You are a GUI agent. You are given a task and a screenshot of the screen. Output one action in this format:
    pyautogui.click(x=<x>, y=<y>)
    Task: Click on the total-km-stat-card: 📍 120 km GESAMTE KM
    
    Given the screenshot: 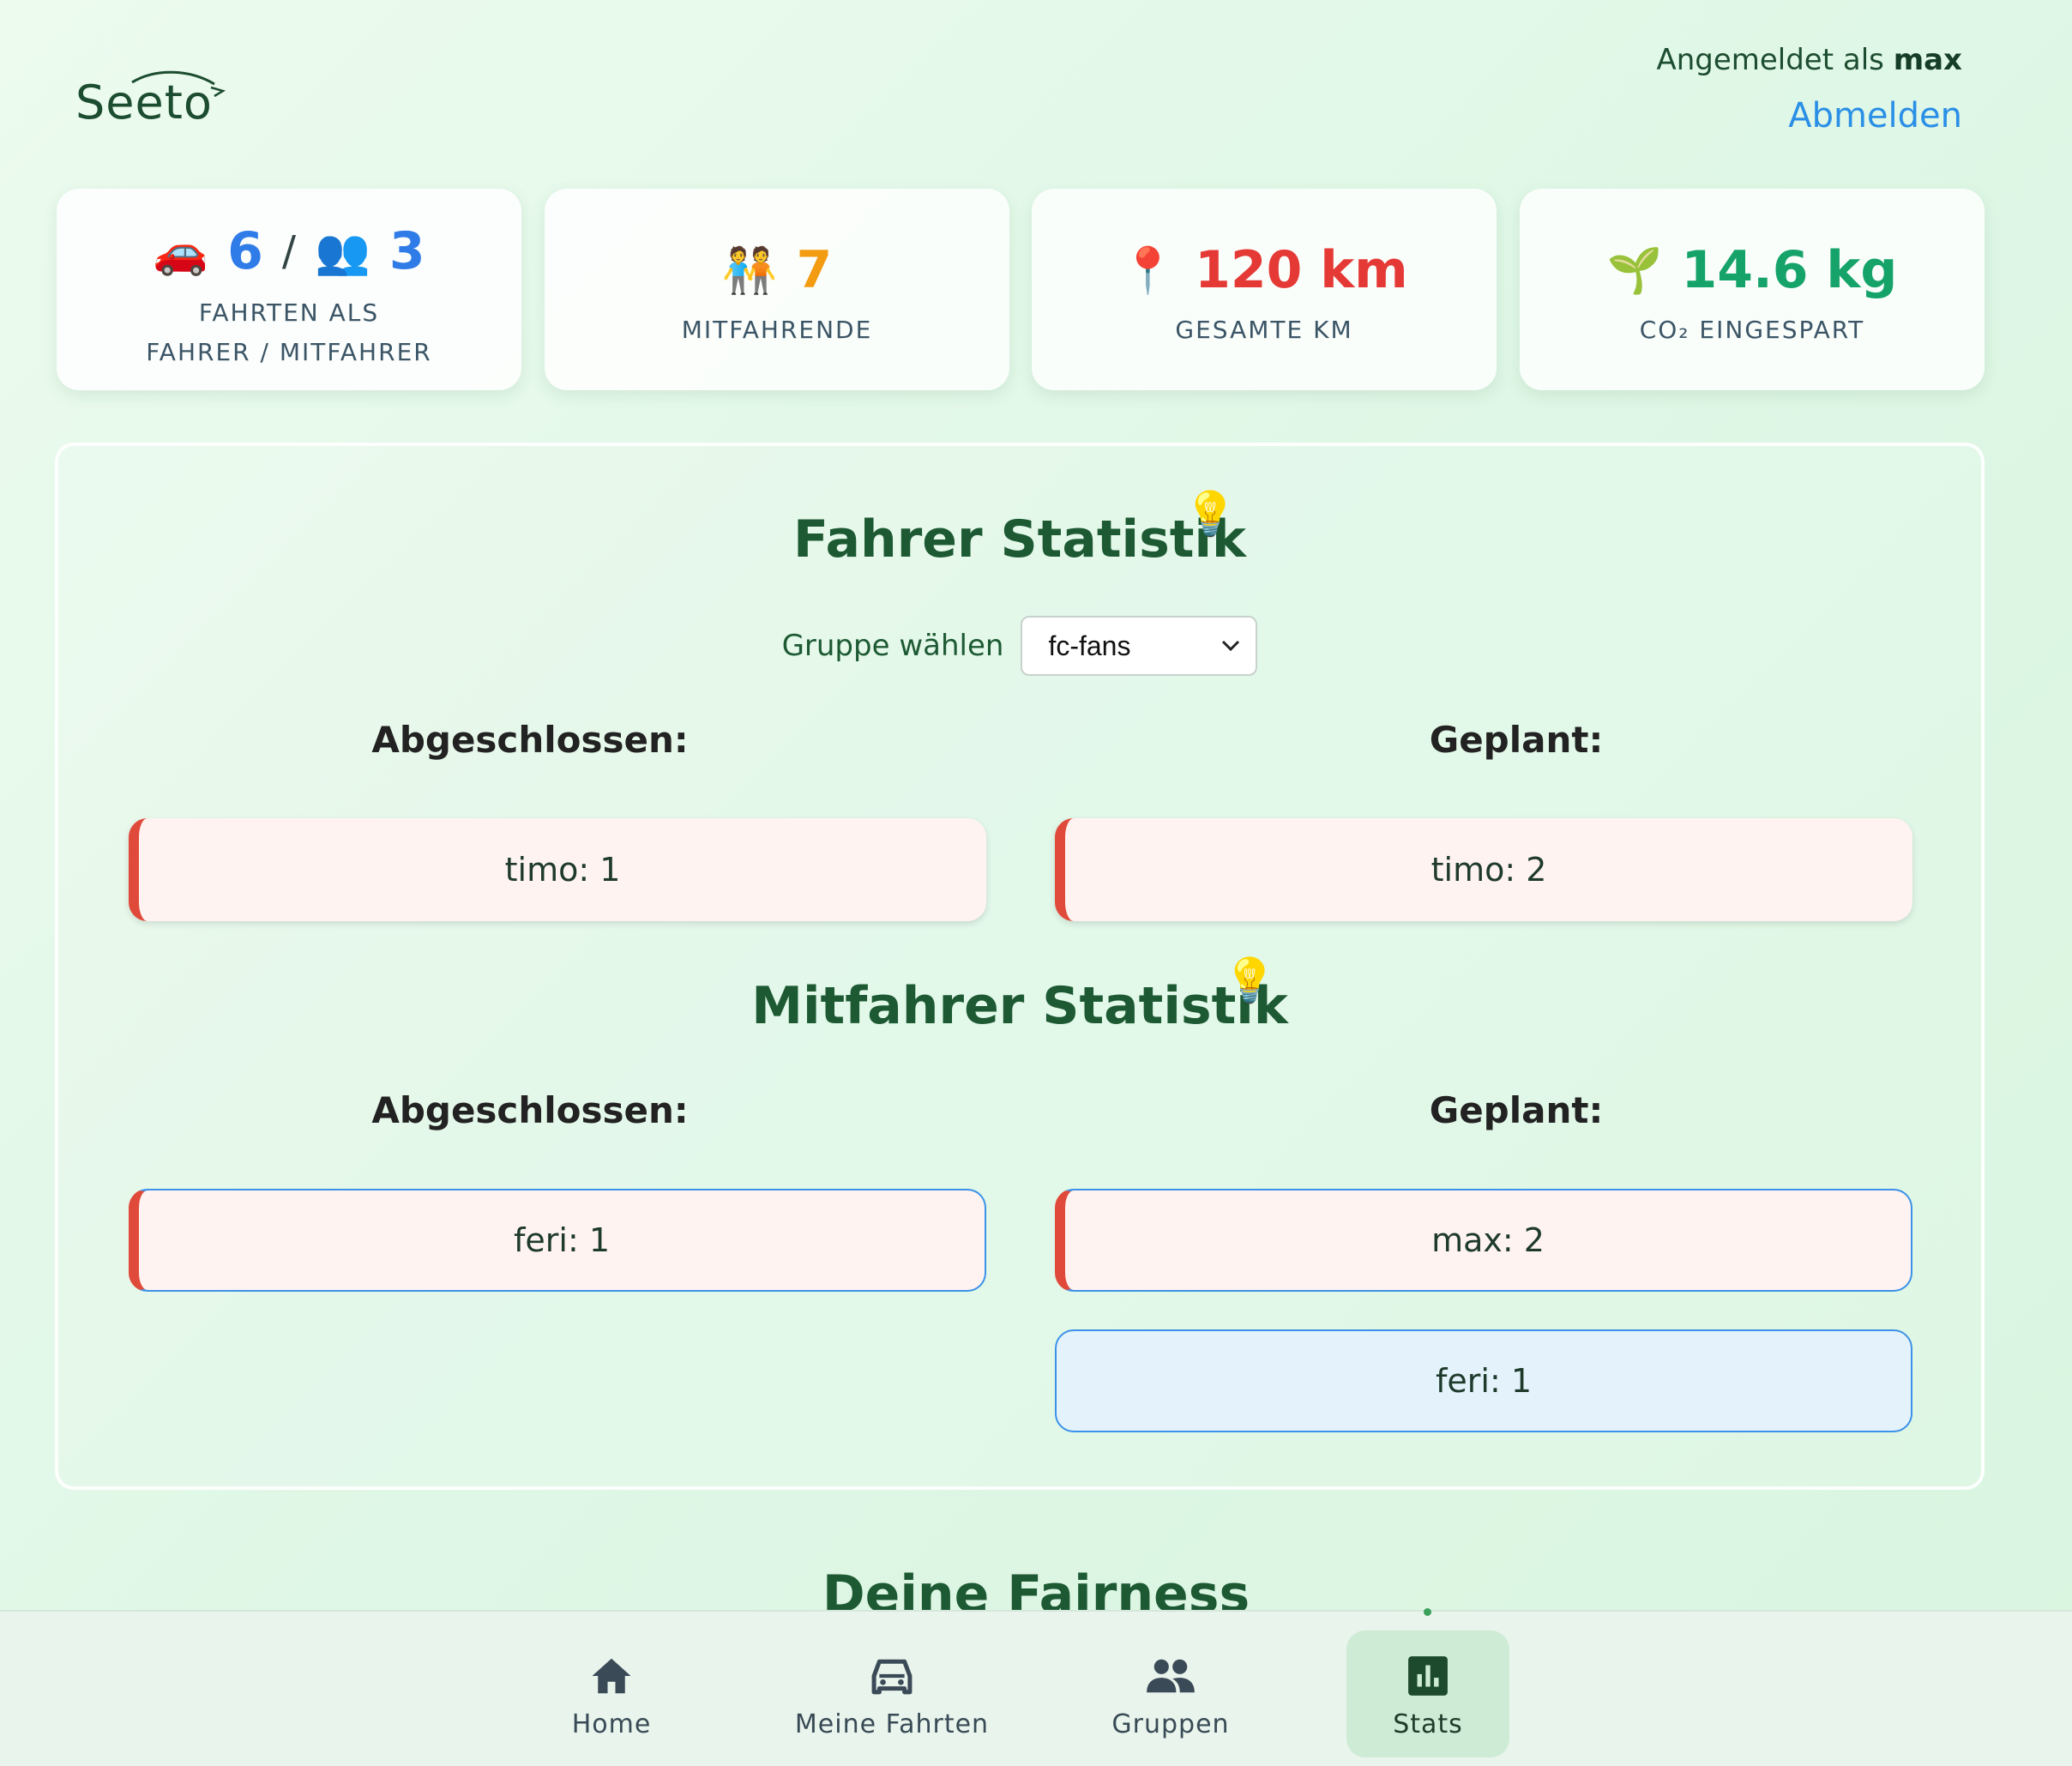 What is the action you would take?
    pyautogui.click(x=1264, y=289)
    